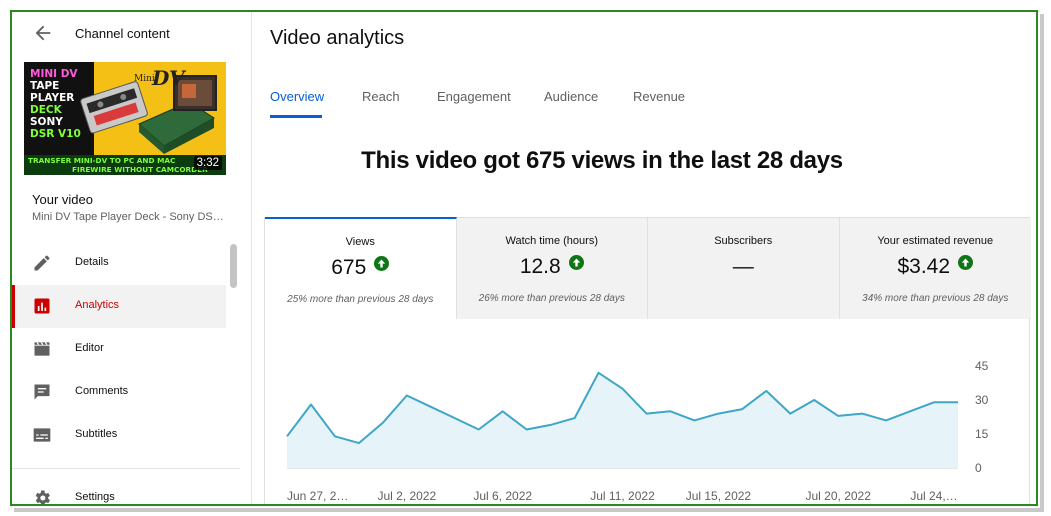 This screenshot has width=1051, height=516. Describe the element at coordinates (92, 262) in the screenshot. I see `sidebar-item-label: Details` at that location.